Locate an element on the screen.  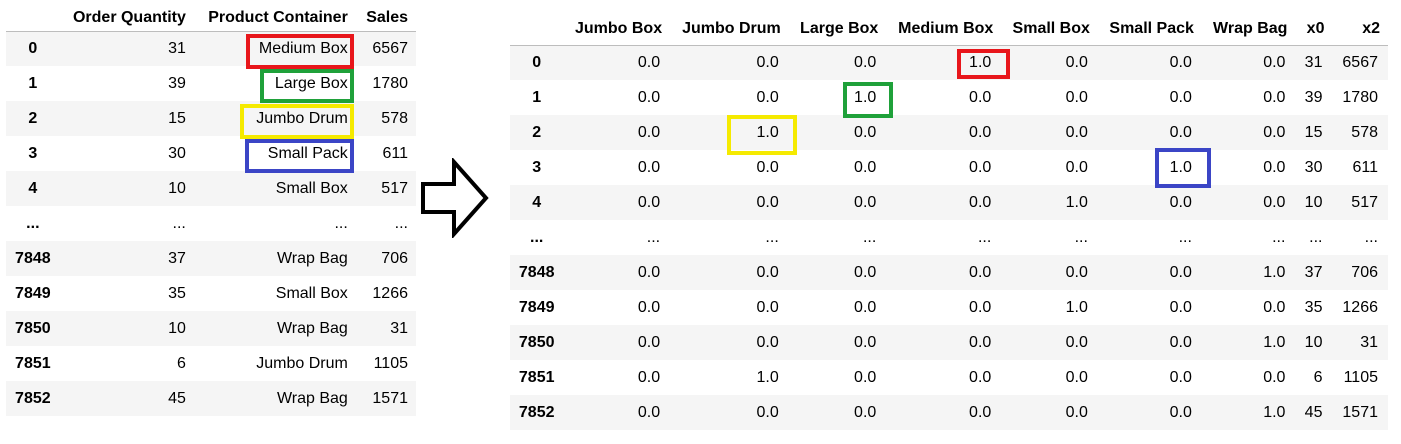
table-row: 7850 10 Wrap Bag 31 is located at coordinates (211, 328).